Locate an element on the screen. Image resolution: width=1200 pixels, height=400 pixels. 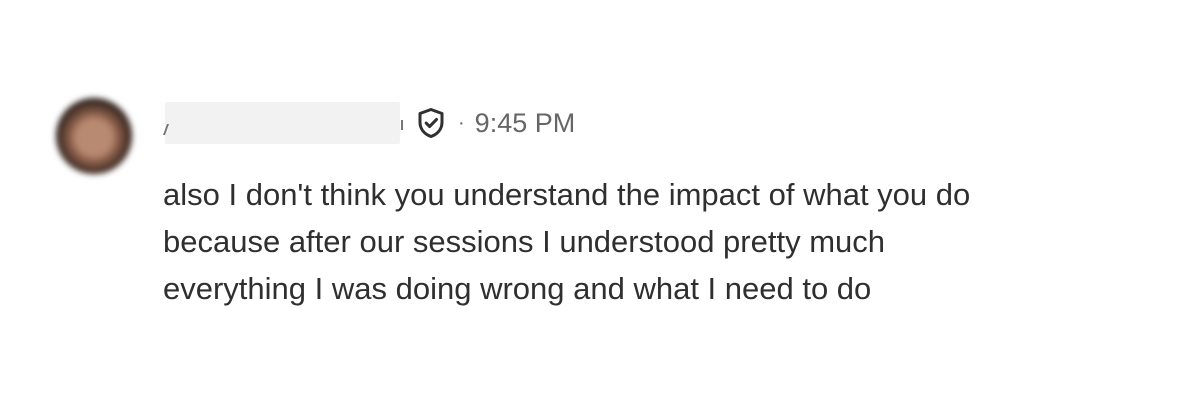
message-header: · 9:45 PM is located at coordinates (370, 123).